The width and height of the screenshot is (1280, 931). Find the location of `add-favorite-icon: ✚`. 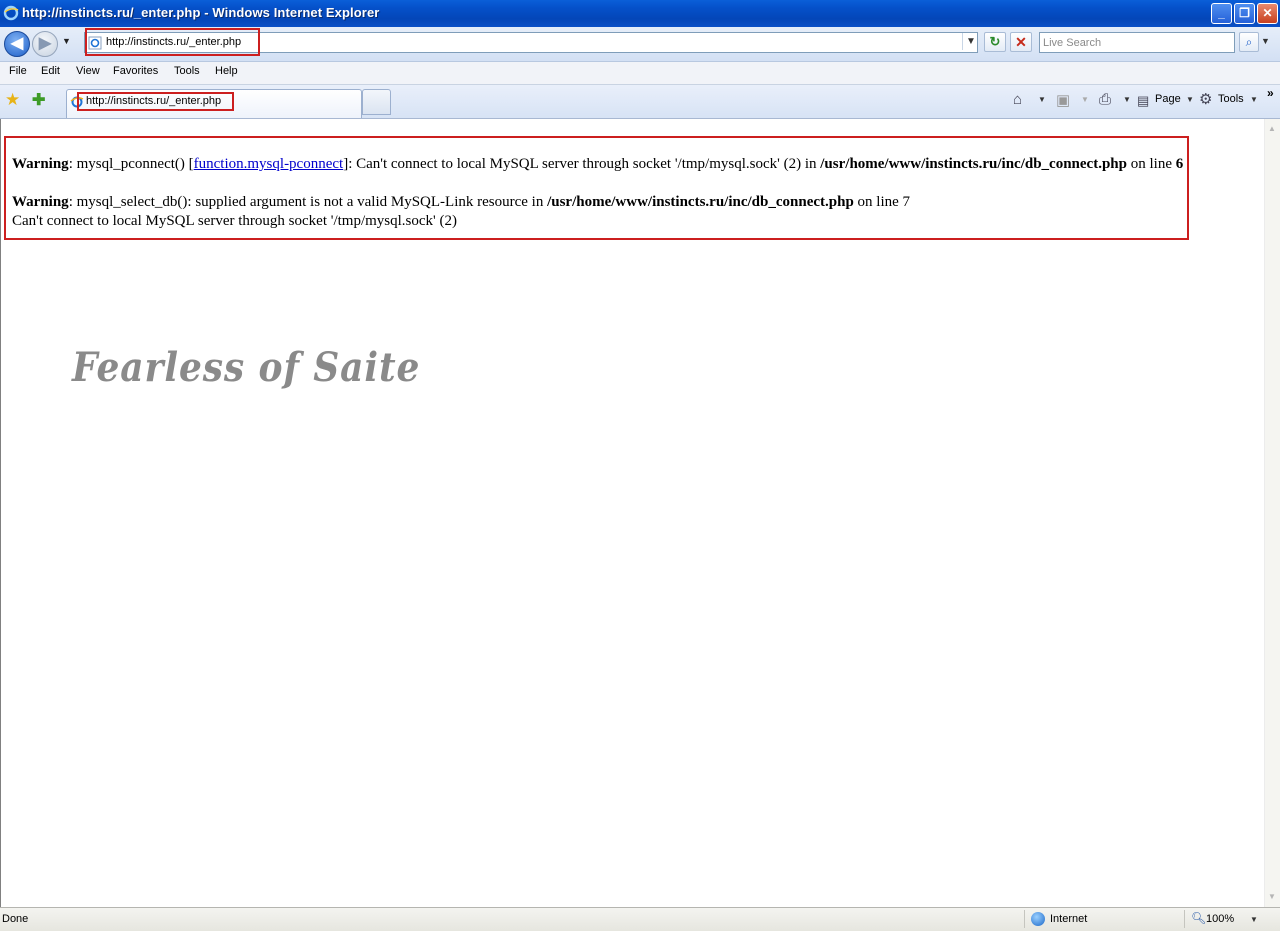

add-favorite-icon: ✚ is located at coordinates (38, 100).